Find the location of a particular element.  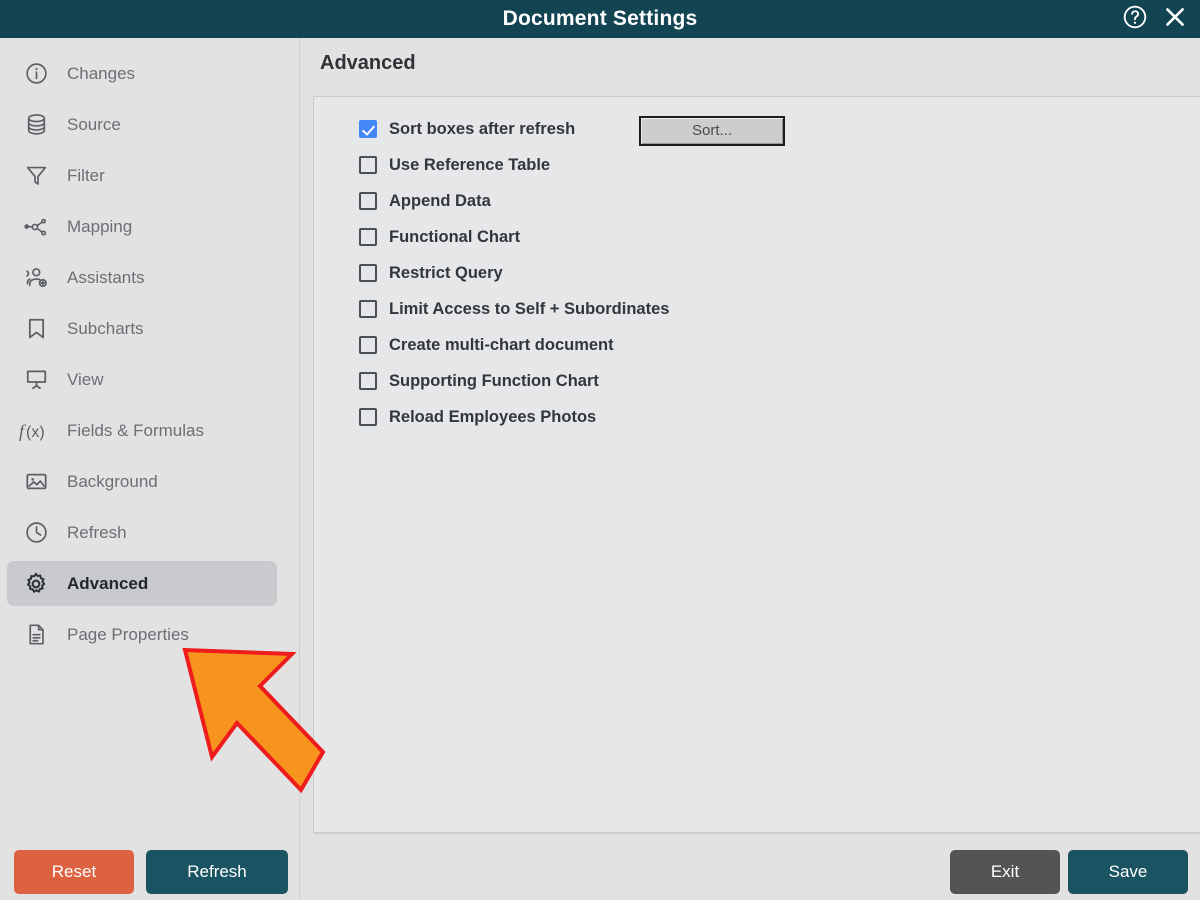

reset-button: Reset is located at coordinates (74, 872).